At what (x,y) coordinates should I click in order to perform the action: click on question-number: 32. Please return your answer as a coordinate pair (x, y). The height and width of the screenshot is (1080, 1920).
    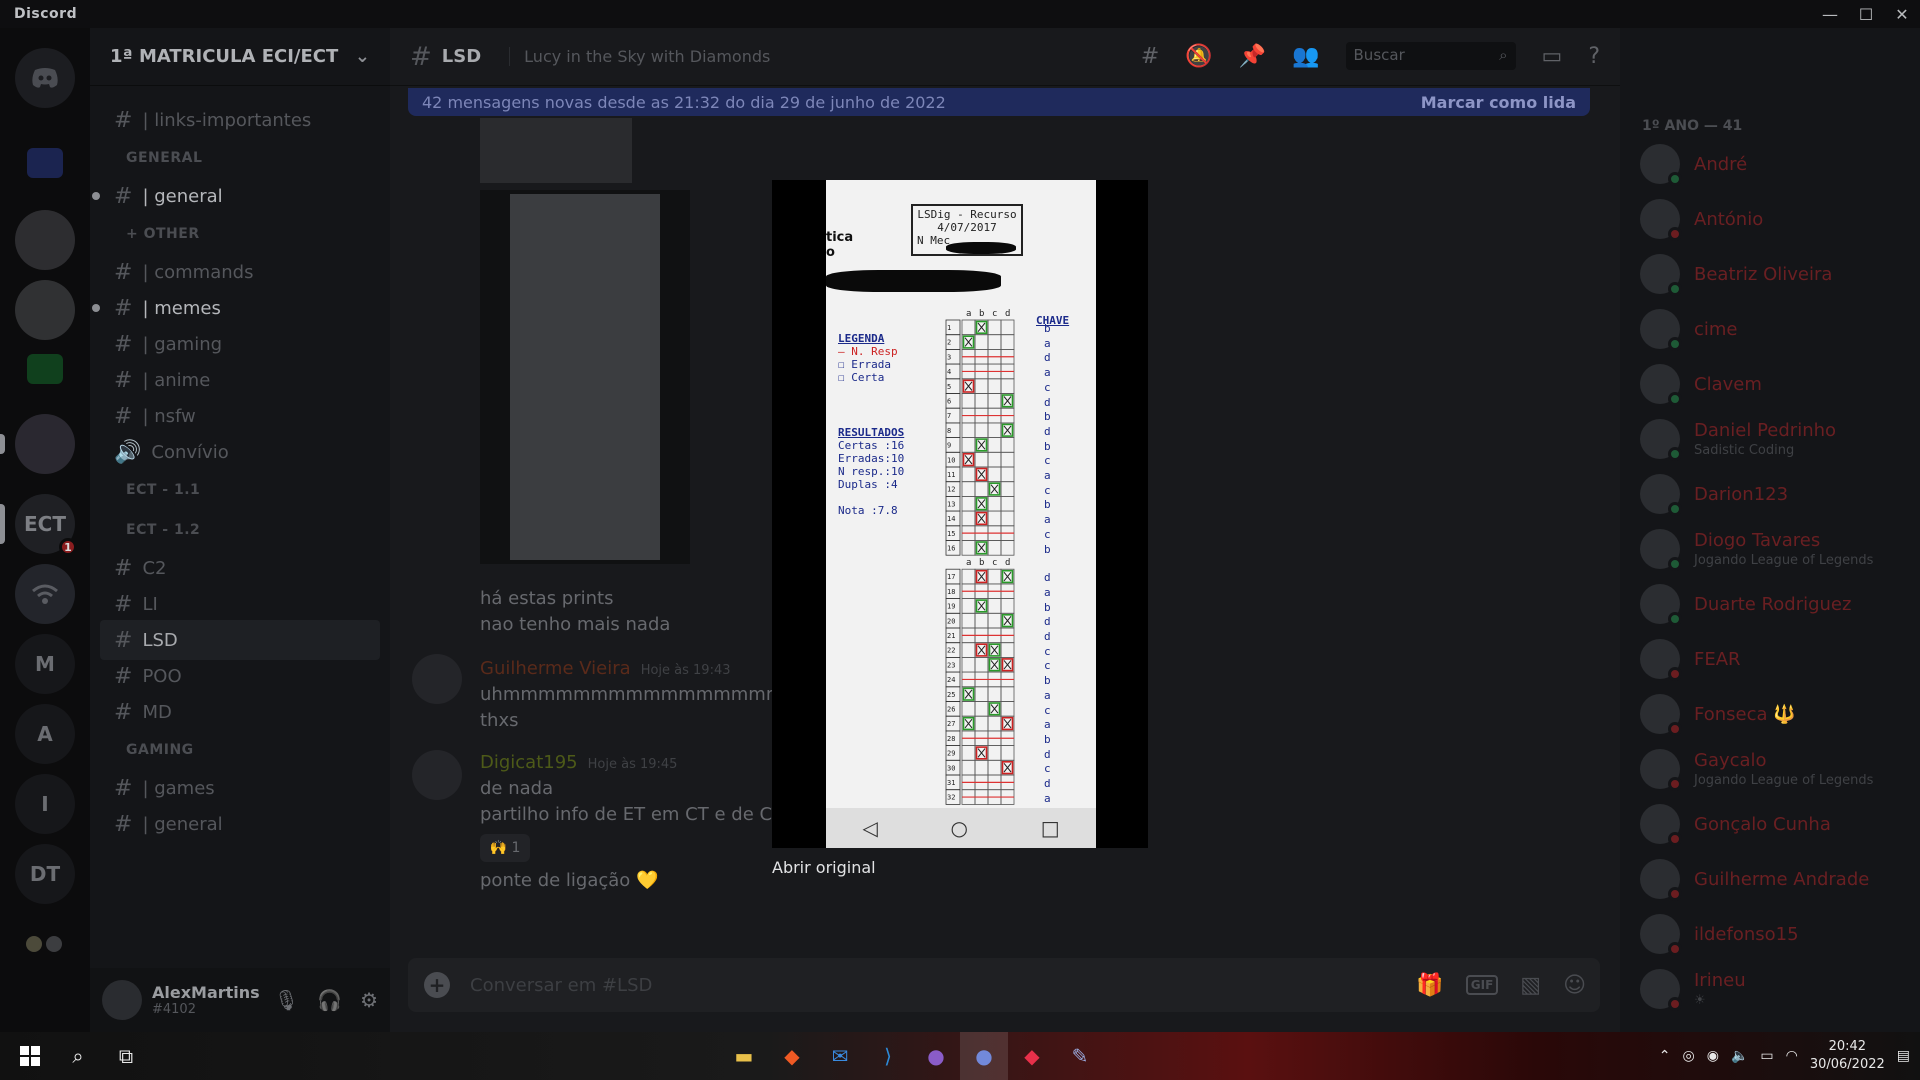
    Looking at the image, I should click on (951, 798).